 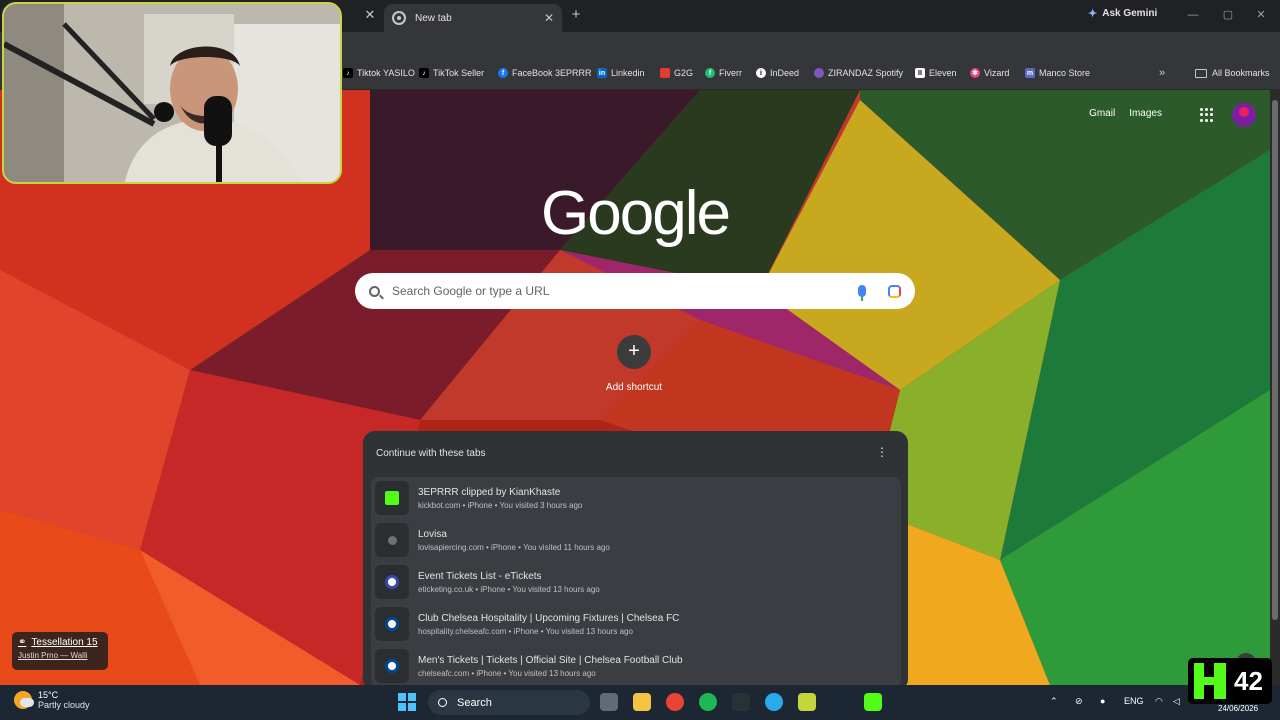 I want to click on fiverr-icon: f, so click(x=710, y=73).